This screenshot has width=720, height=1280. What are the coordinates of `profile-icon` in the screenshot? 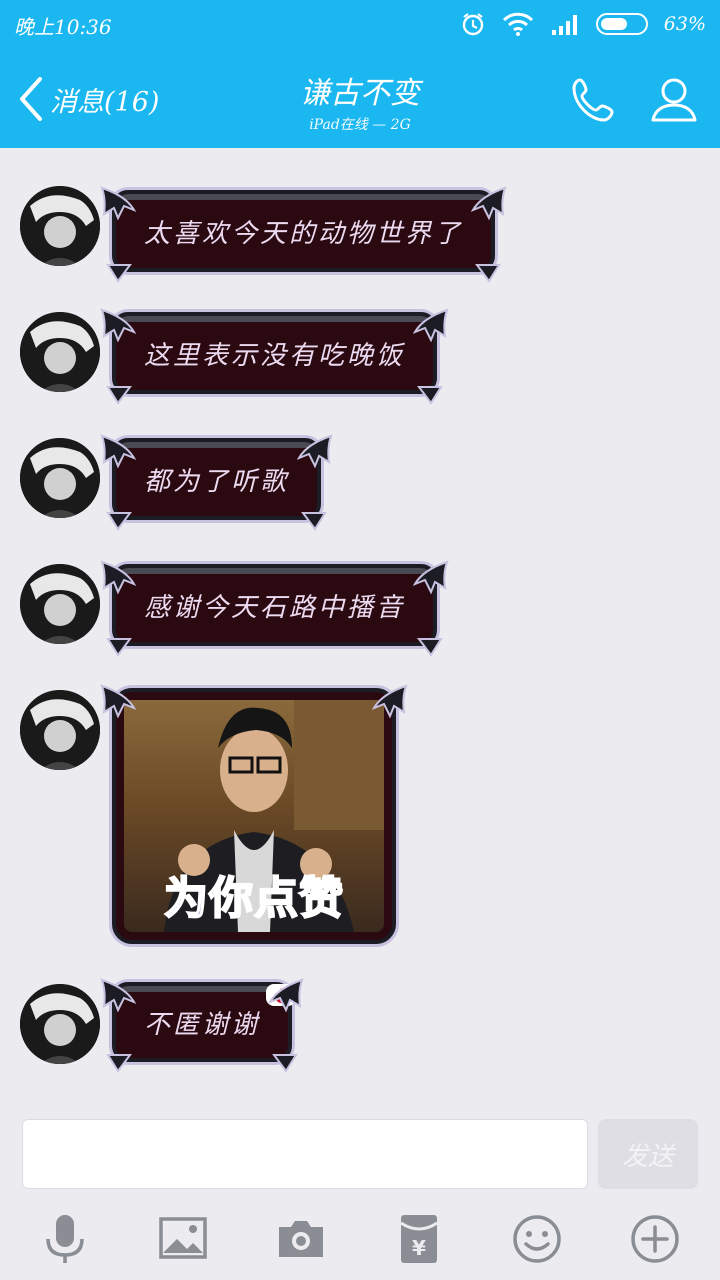 It's located at (674, 100).